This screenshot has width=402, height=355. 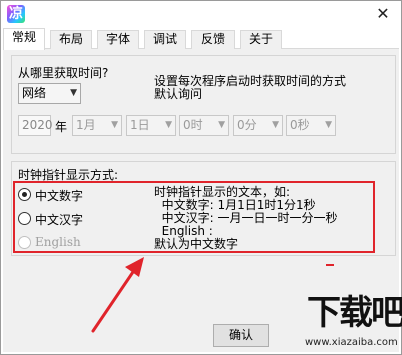 I want to click on watermark-logo: 下载吧, so click(x=354, y=313).